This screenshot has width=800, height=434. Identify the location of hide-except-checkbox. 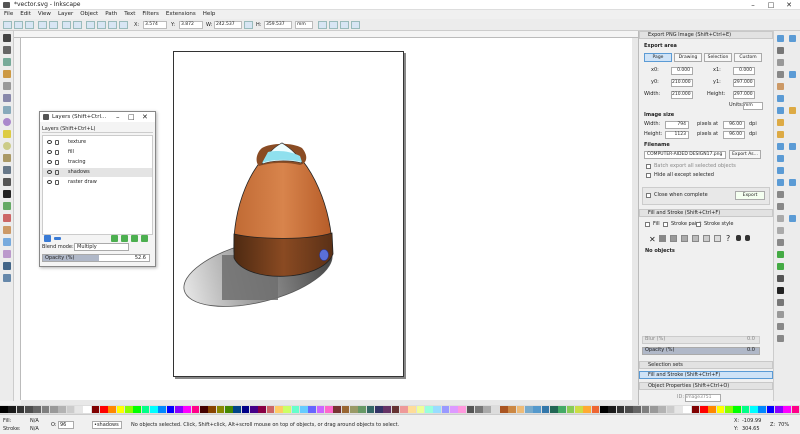
(648, 175).